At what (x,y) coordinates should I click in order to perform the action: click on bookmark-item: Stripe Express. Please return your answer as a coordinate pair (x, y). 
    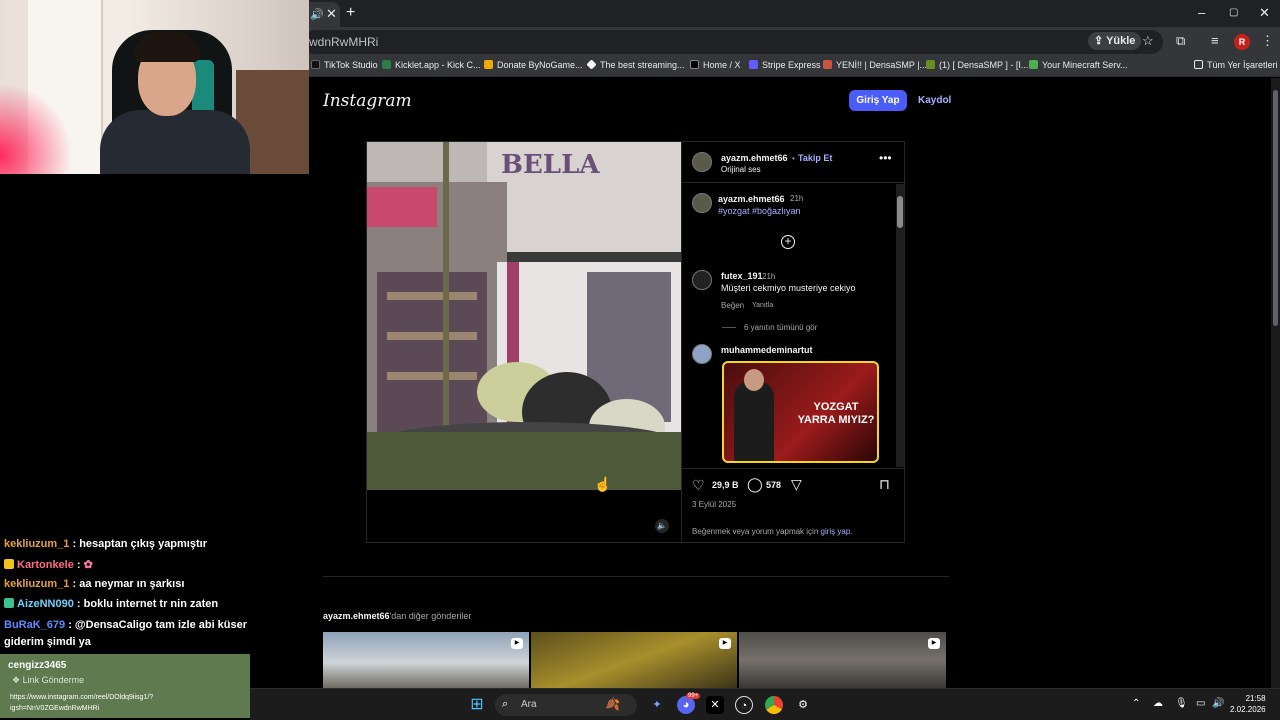
    Looking at the image, I should click on (785, 65).